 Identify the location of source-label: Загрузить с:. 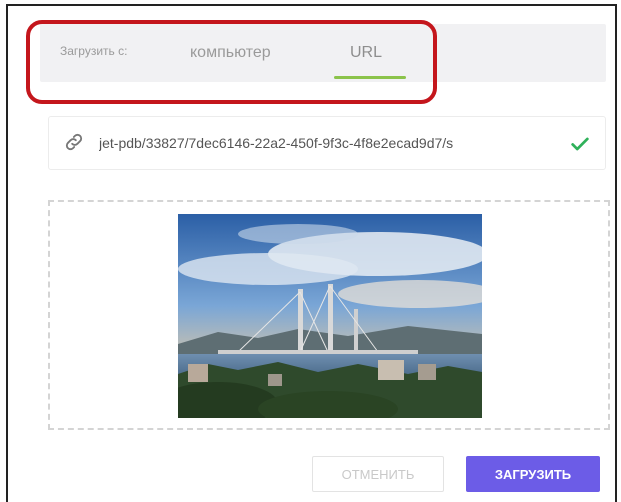
(94, 51).